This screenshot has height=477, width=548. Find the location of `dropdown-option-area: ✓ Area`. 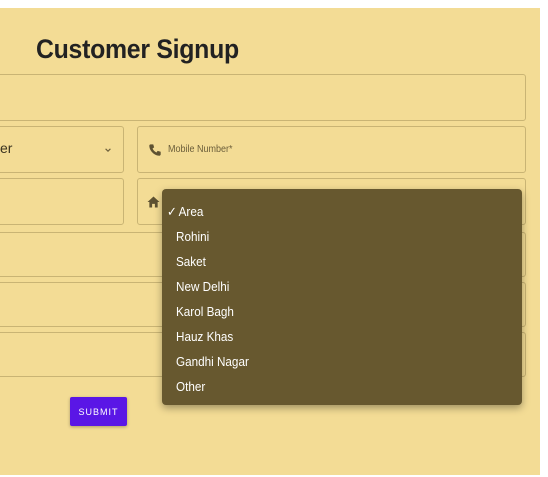

dropdown-option-area: ✓ Area is located at coordinates (185, 212).